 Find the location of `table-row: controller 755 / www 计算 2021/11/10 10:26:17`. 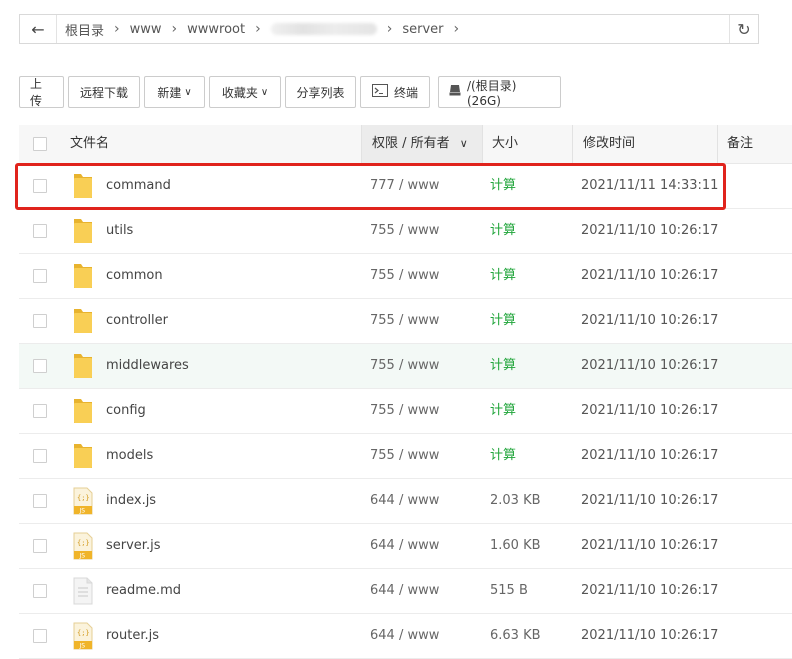

table-row: controller 755 / www 计算 2021/11/10 10:26:17 is located at coordinates (405, 321).